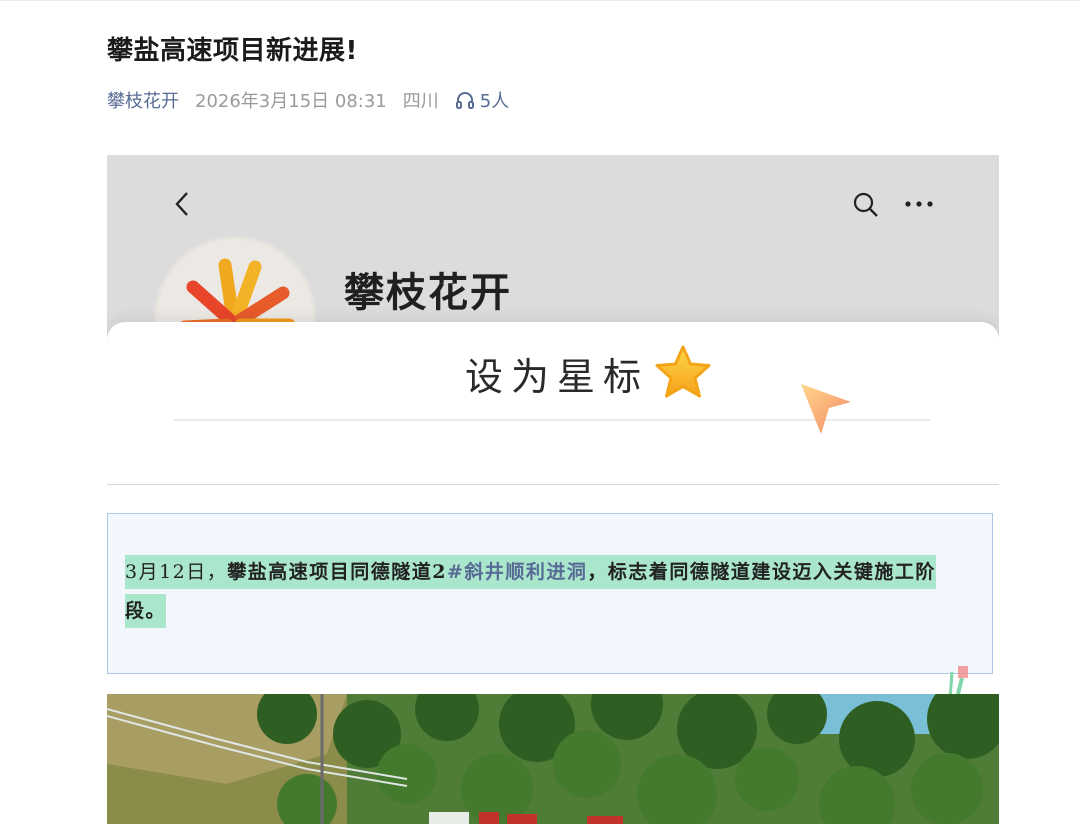  What do you see at coordinates (540, 0) in the screenshot?
I see `top-divider` at bounding box center [540, 0].